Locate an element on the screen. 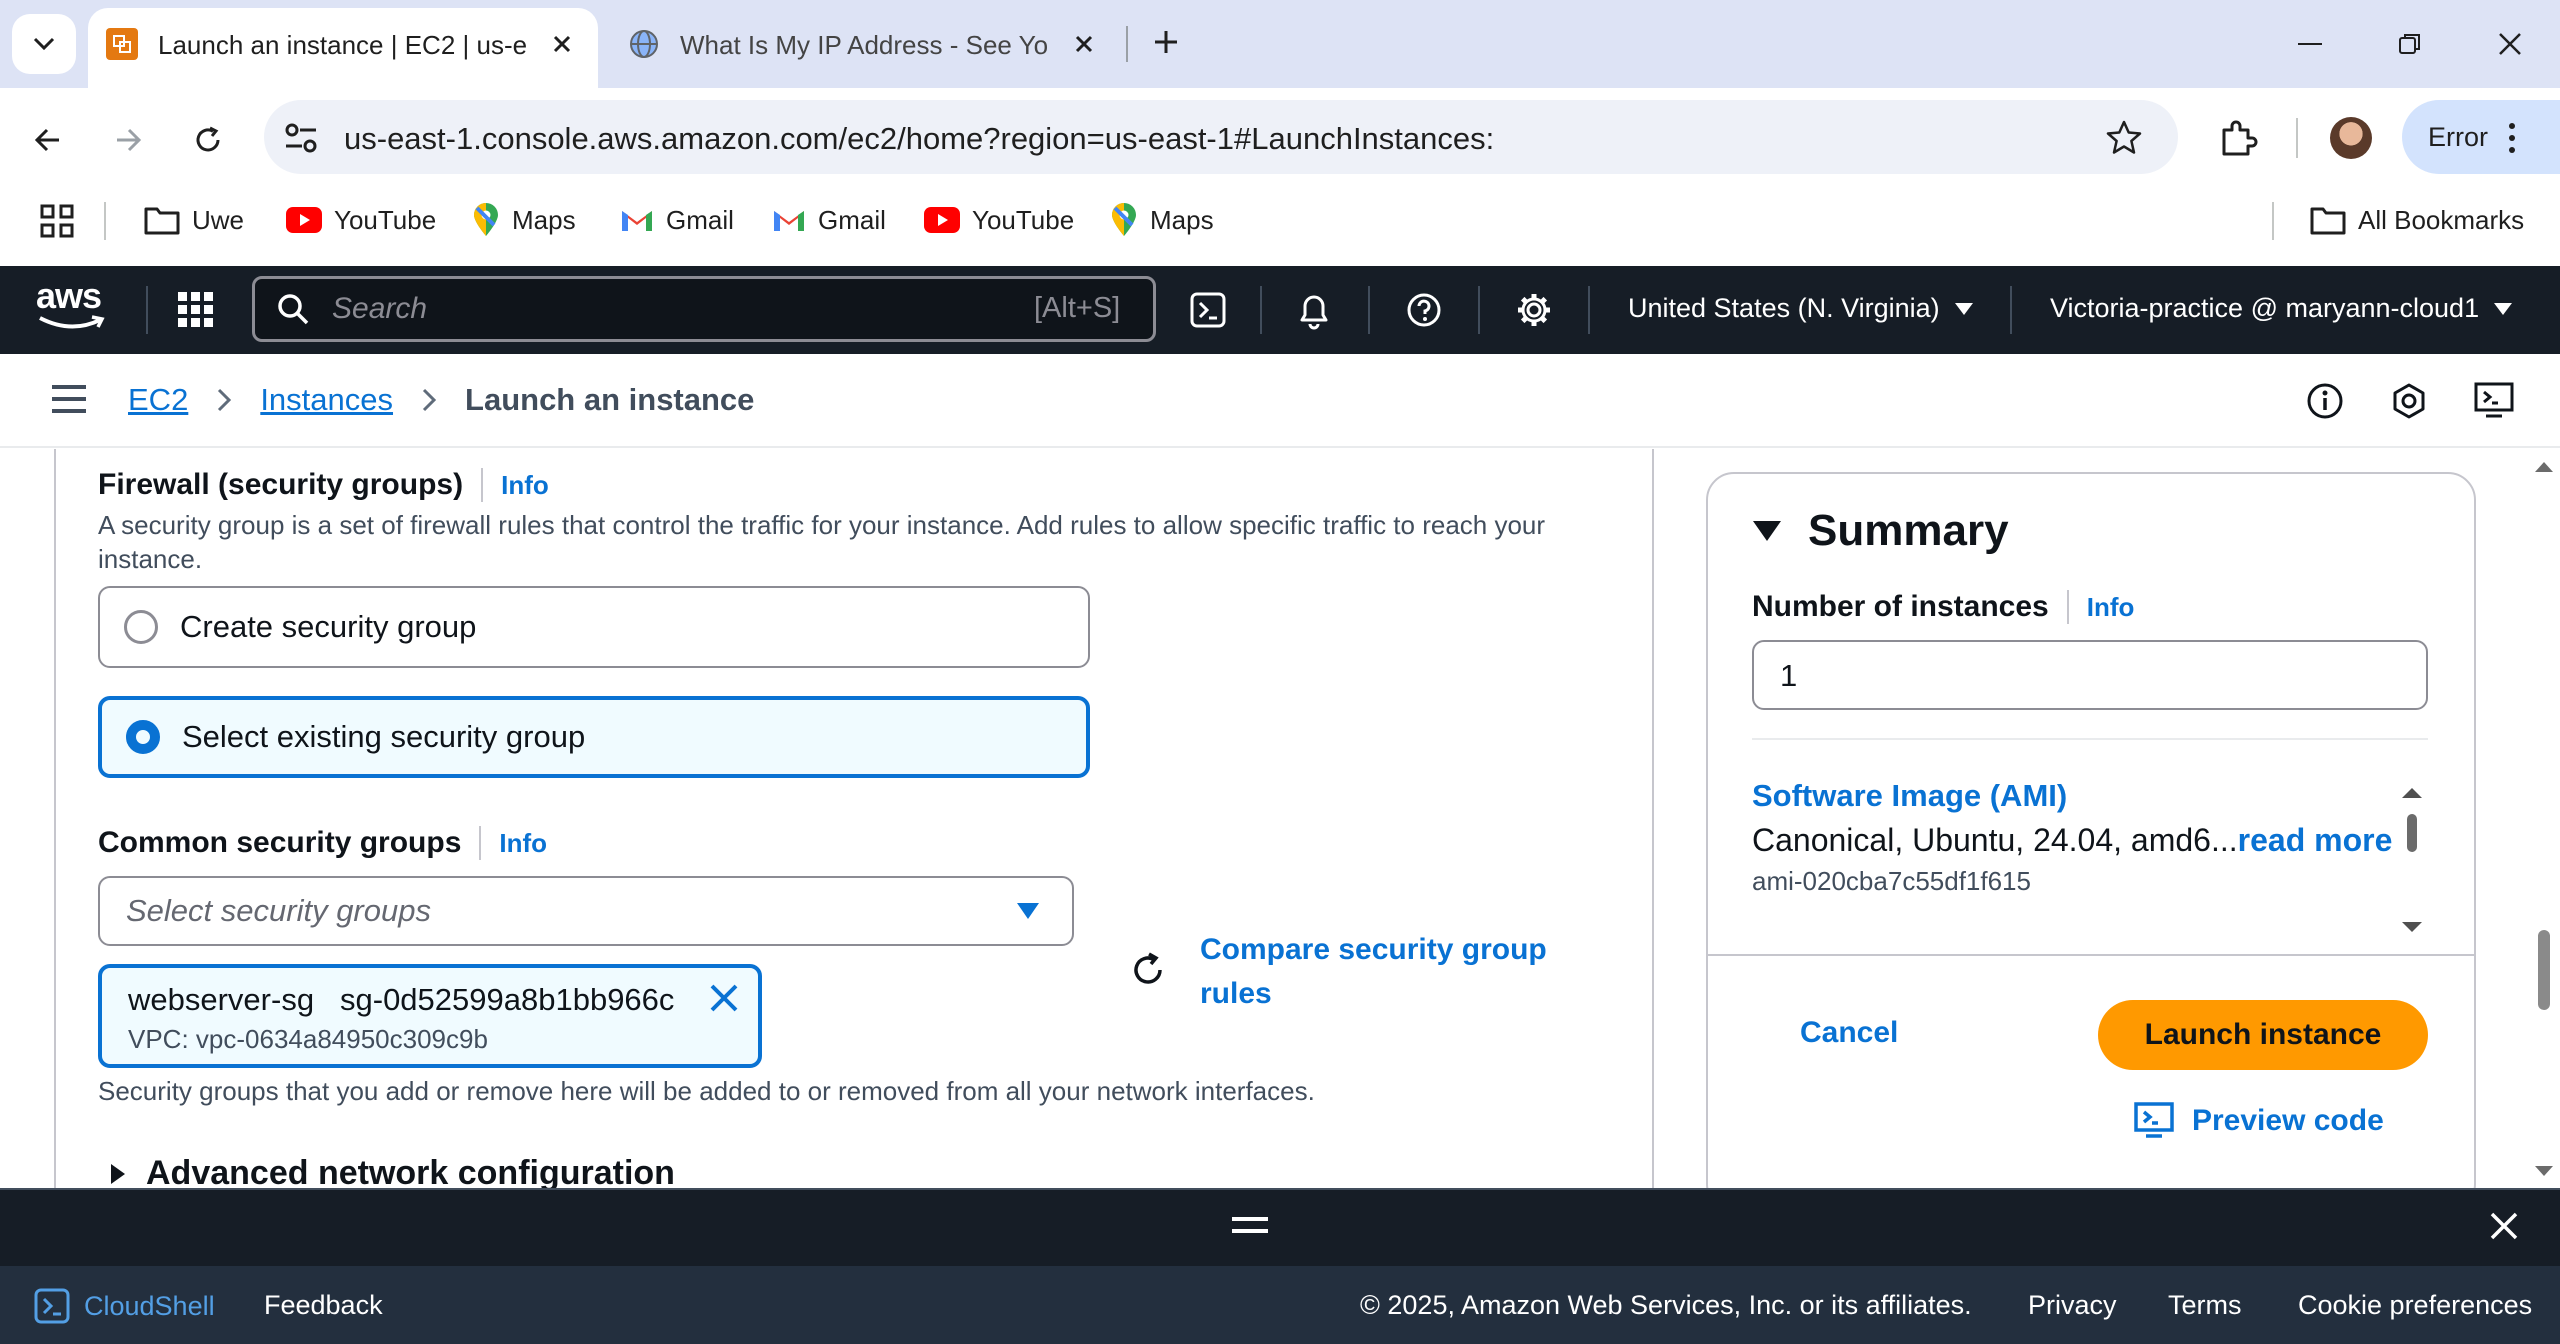 Image resolution: width=2560 pixels, height=1344 pixels. side-nav-menu-icon is located at coordinates (69, 399).